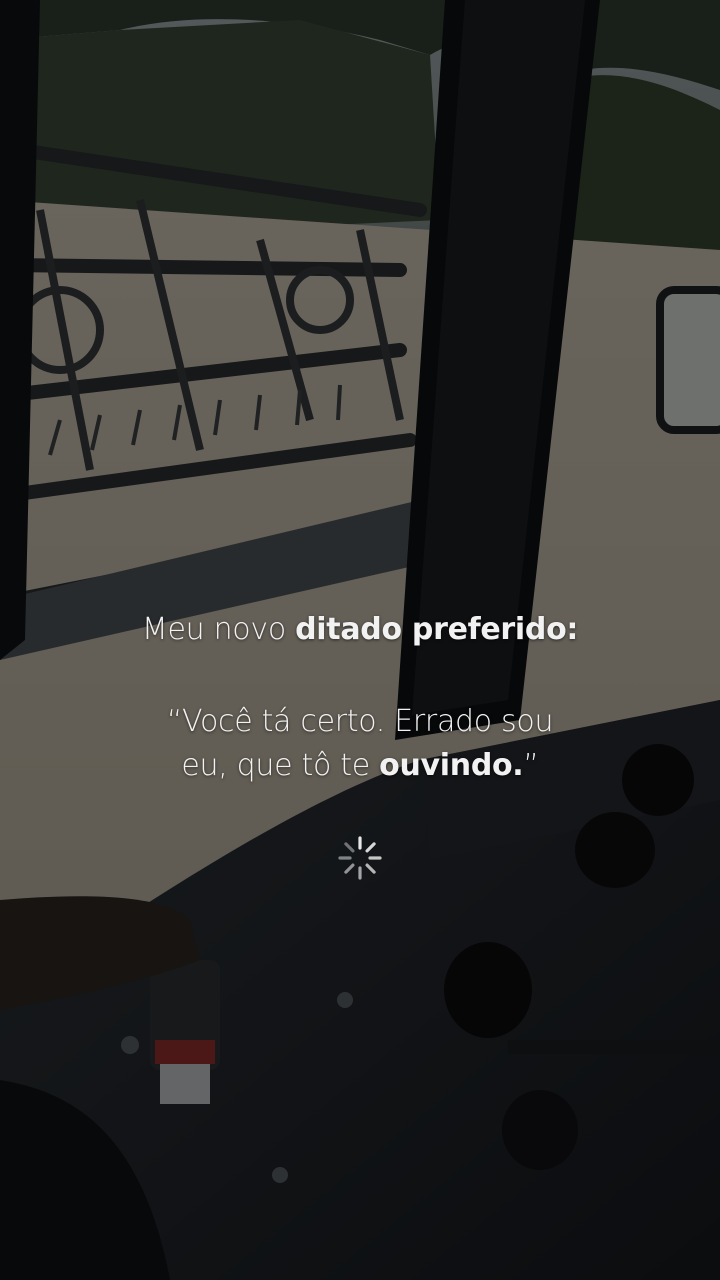  What do you see at coordinates (213, 629) in the screenshot?
I see `headline-prefix: Meu novo` at bounding box center [213, 629].